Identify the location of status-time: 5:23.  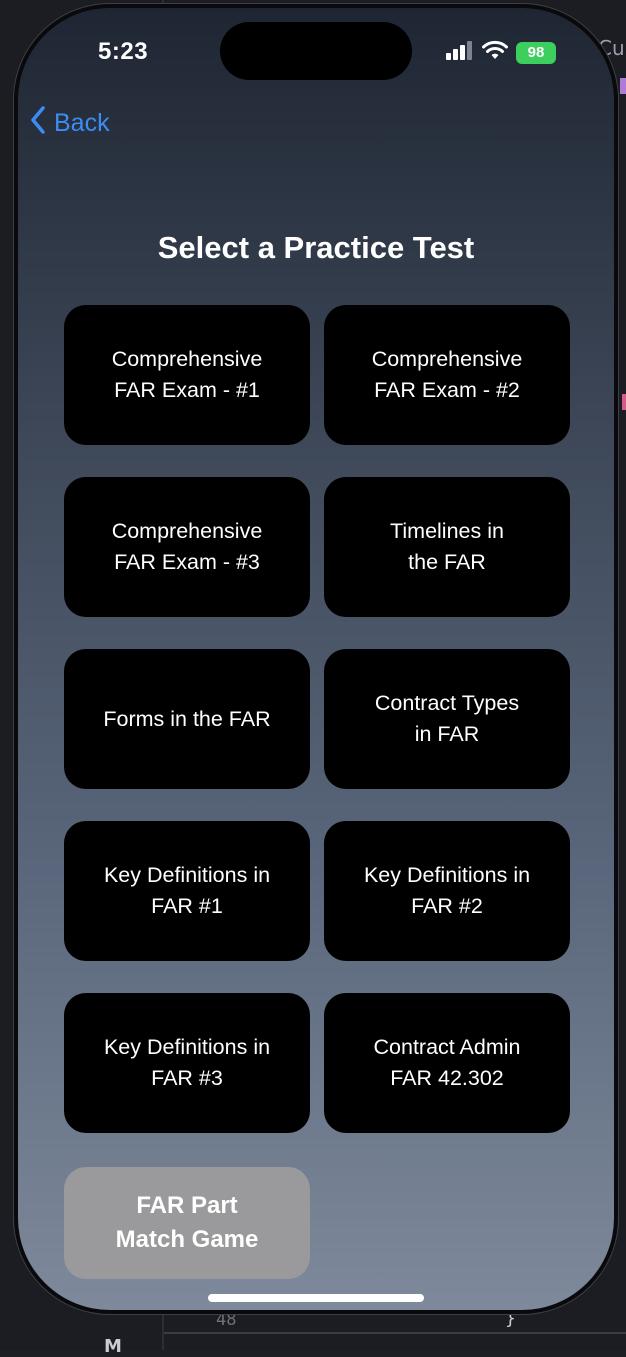
(123, 51).